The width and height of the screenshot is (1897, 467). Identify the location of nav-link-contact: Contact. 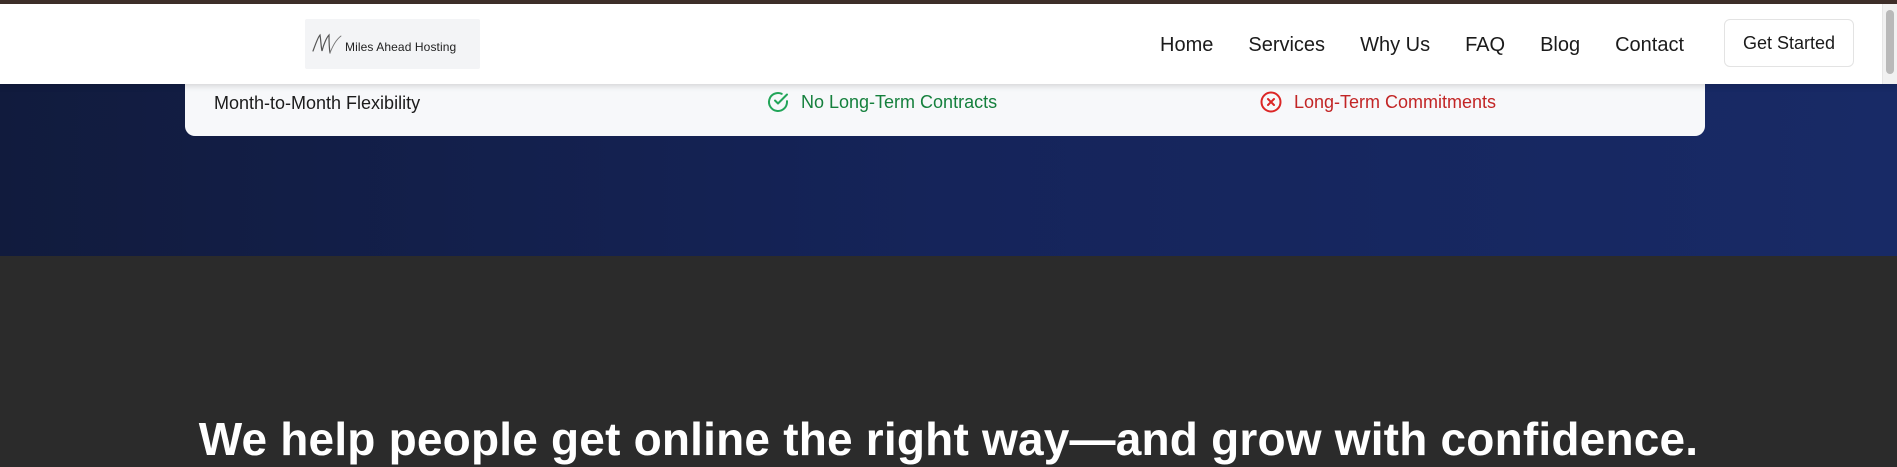
(1649, 45).